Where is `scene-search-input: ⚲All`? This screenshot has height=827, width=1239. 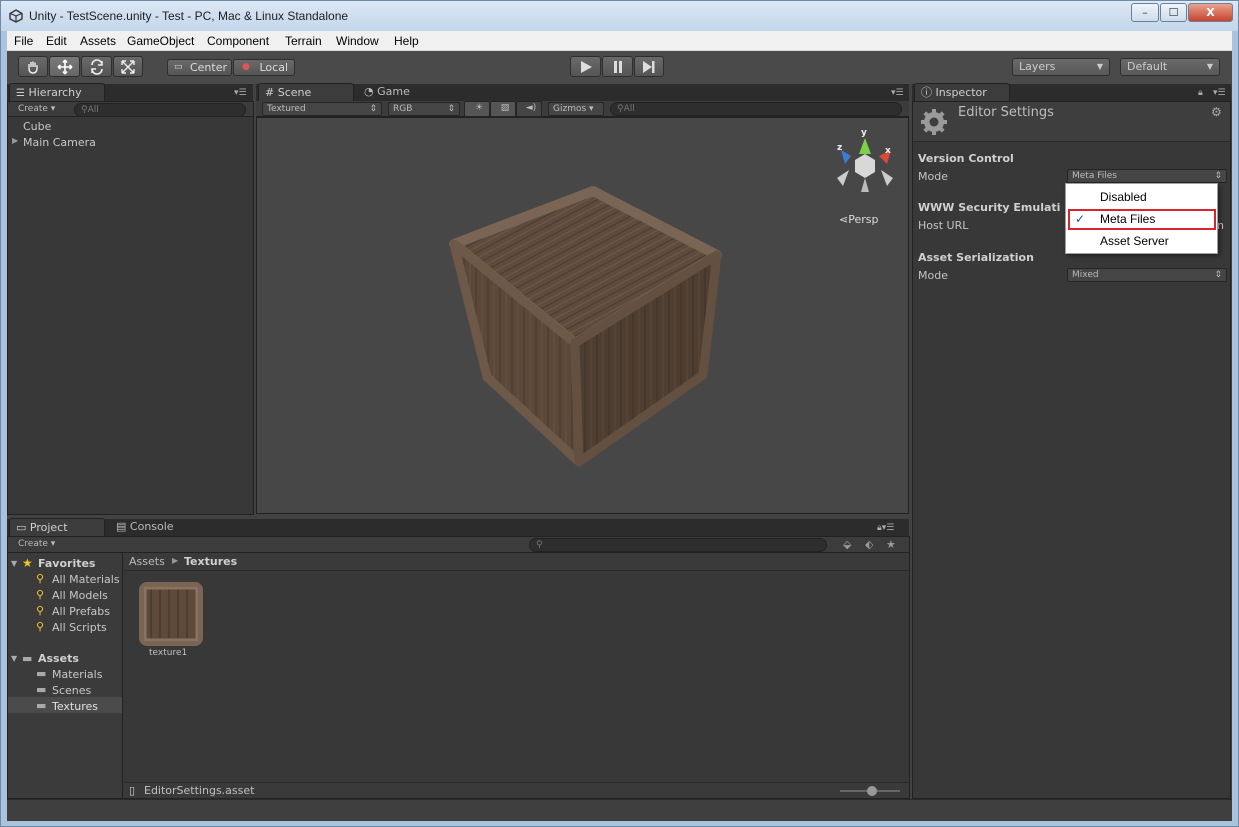 scene-search-input: ⚲All is located at coordinates (756, 109).